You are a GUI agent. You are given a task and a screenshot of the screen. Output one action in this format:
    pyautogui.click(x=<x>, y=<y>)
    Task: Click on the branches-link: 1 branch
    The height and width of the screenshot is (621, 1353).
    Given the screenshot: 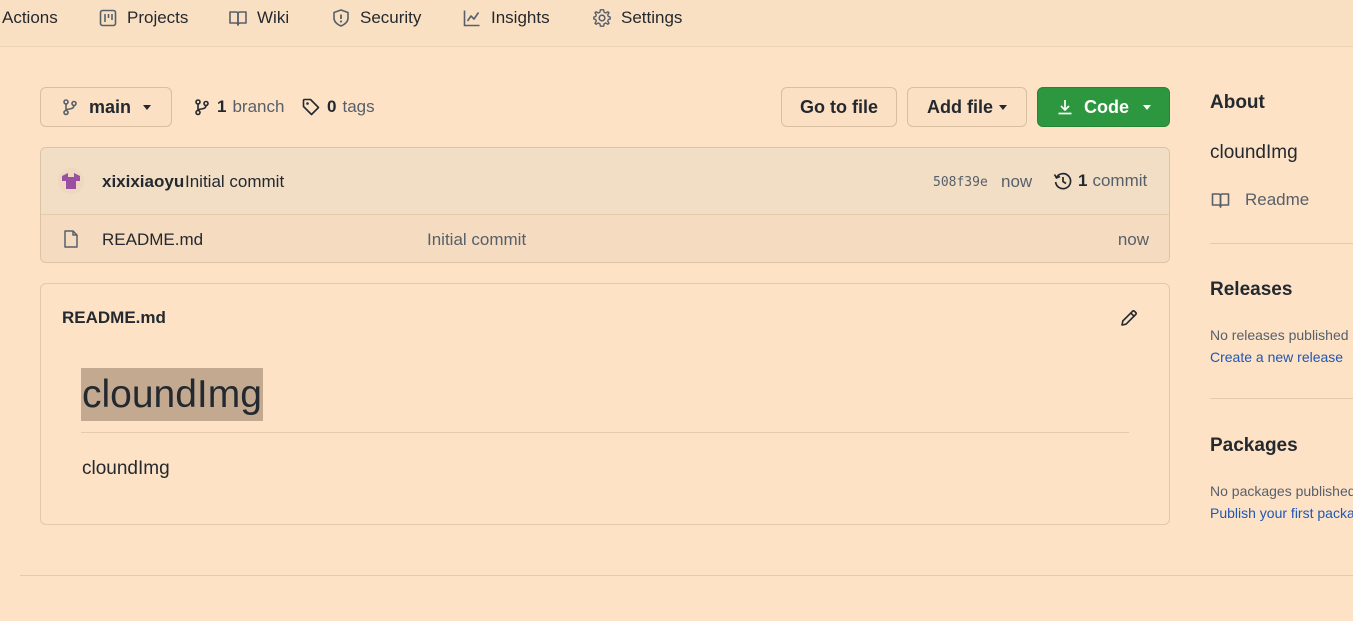 What is the action you would take?
    pyautogui.click(x=238, y=107)
    